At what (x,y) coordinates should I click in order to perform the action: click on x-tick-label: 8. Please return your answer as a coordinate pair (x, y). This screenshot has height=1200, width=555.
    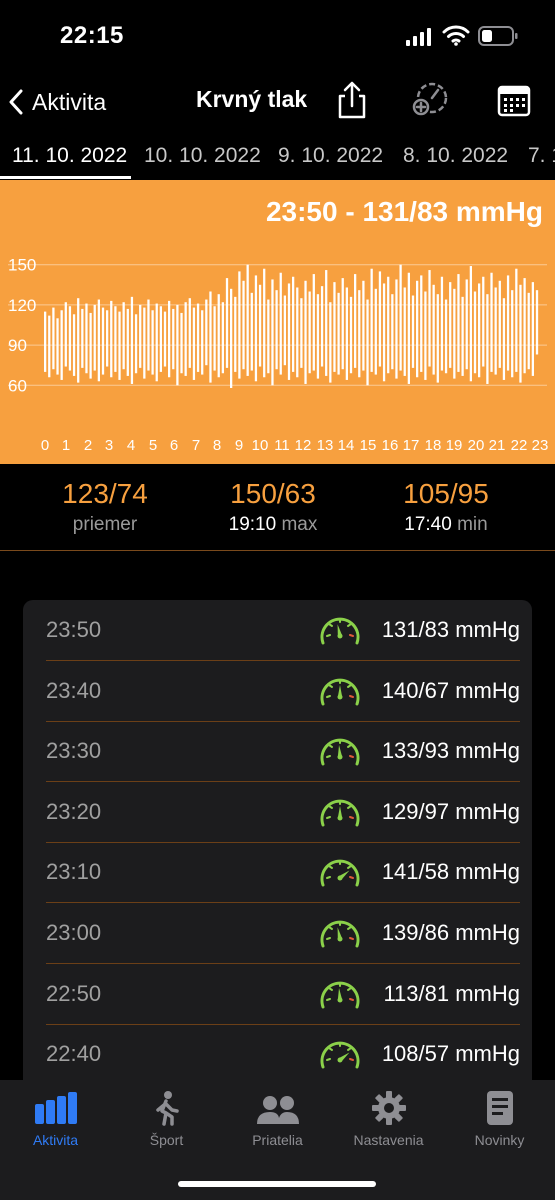
    Looking at the image, I should click on (217, 445).